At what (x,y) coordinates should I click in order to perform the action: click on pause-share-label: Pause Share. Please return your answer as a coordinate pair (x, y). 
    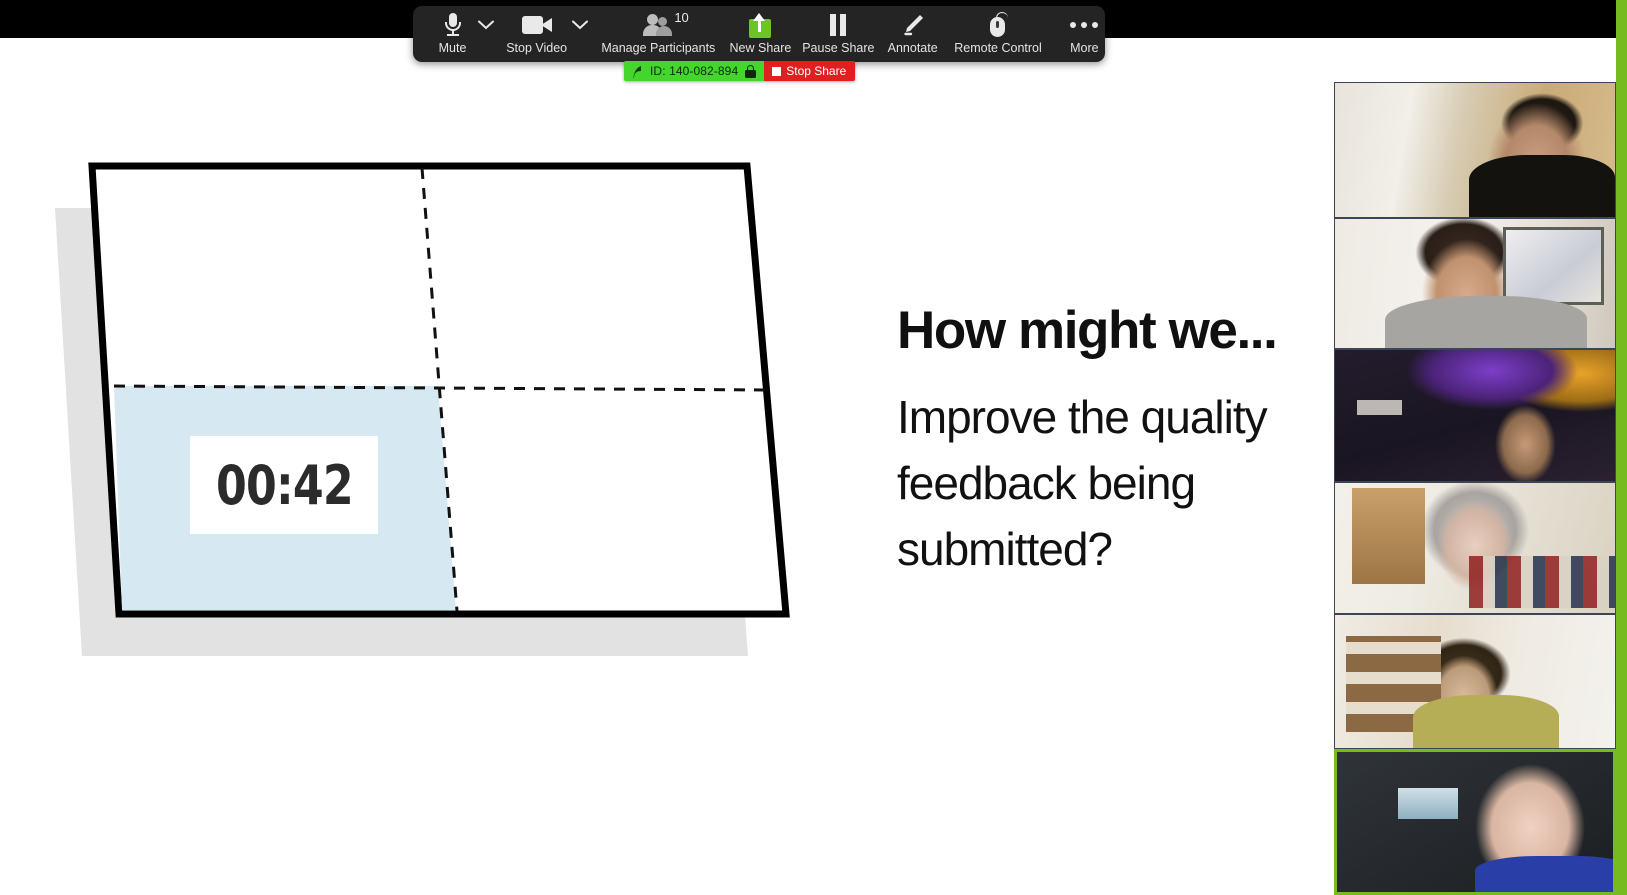
    Looking at the image, I should click on (838, 48).